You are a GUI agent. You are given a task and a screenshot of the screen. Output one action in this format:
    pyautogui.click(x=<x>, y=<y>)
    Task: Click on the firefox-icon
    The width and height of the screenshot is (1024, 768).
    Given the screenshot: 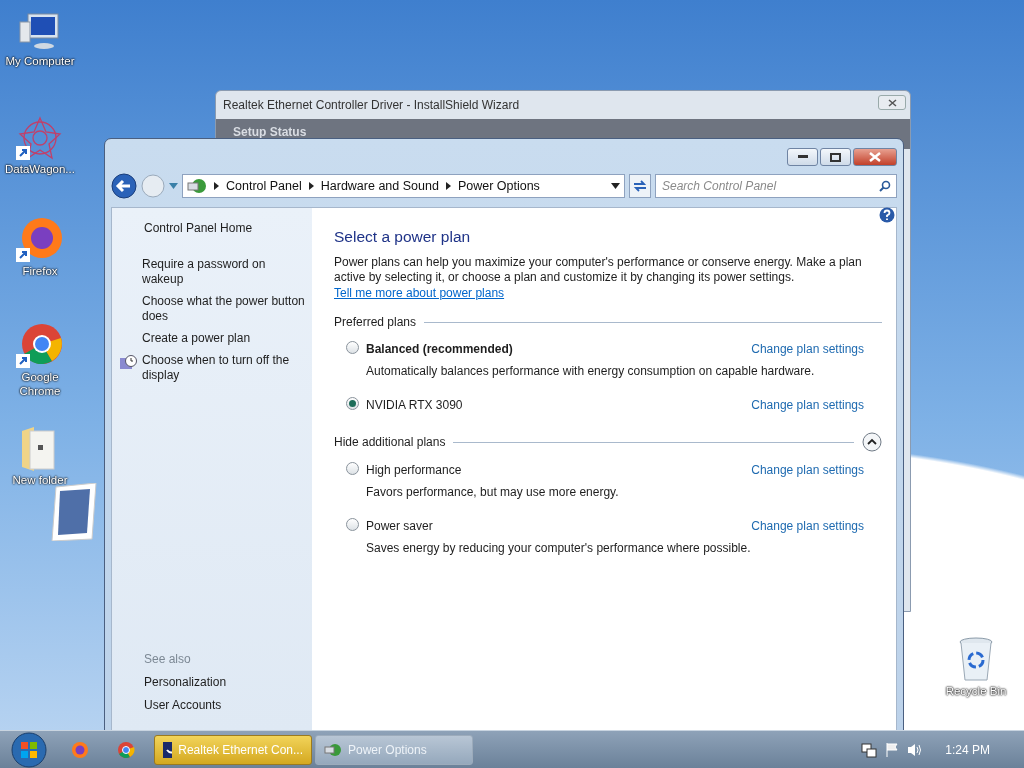 What is the action you would take?
    pyautogui.click(x=40, y=240)
    